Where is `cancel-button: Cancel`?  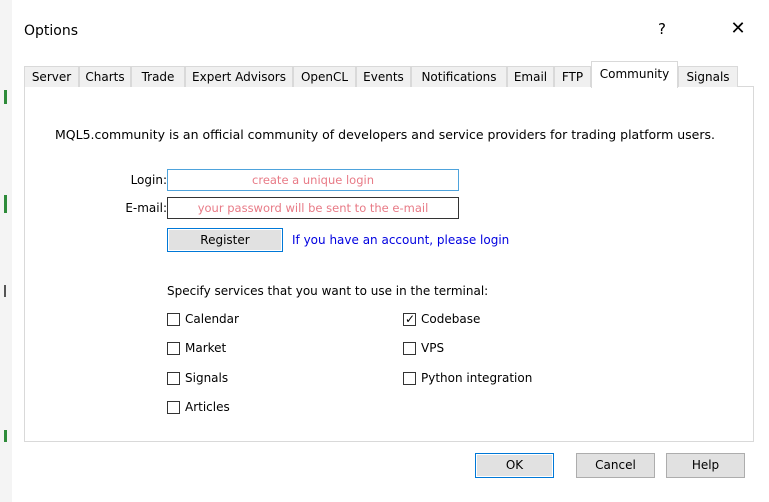
cancel-button: Cancel is located at coordinates (615, 465).